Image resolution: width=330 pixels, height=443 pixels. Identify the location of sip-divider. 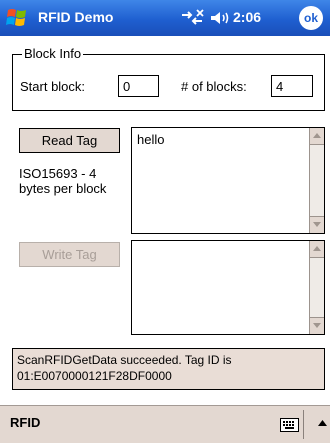
(303, 424).